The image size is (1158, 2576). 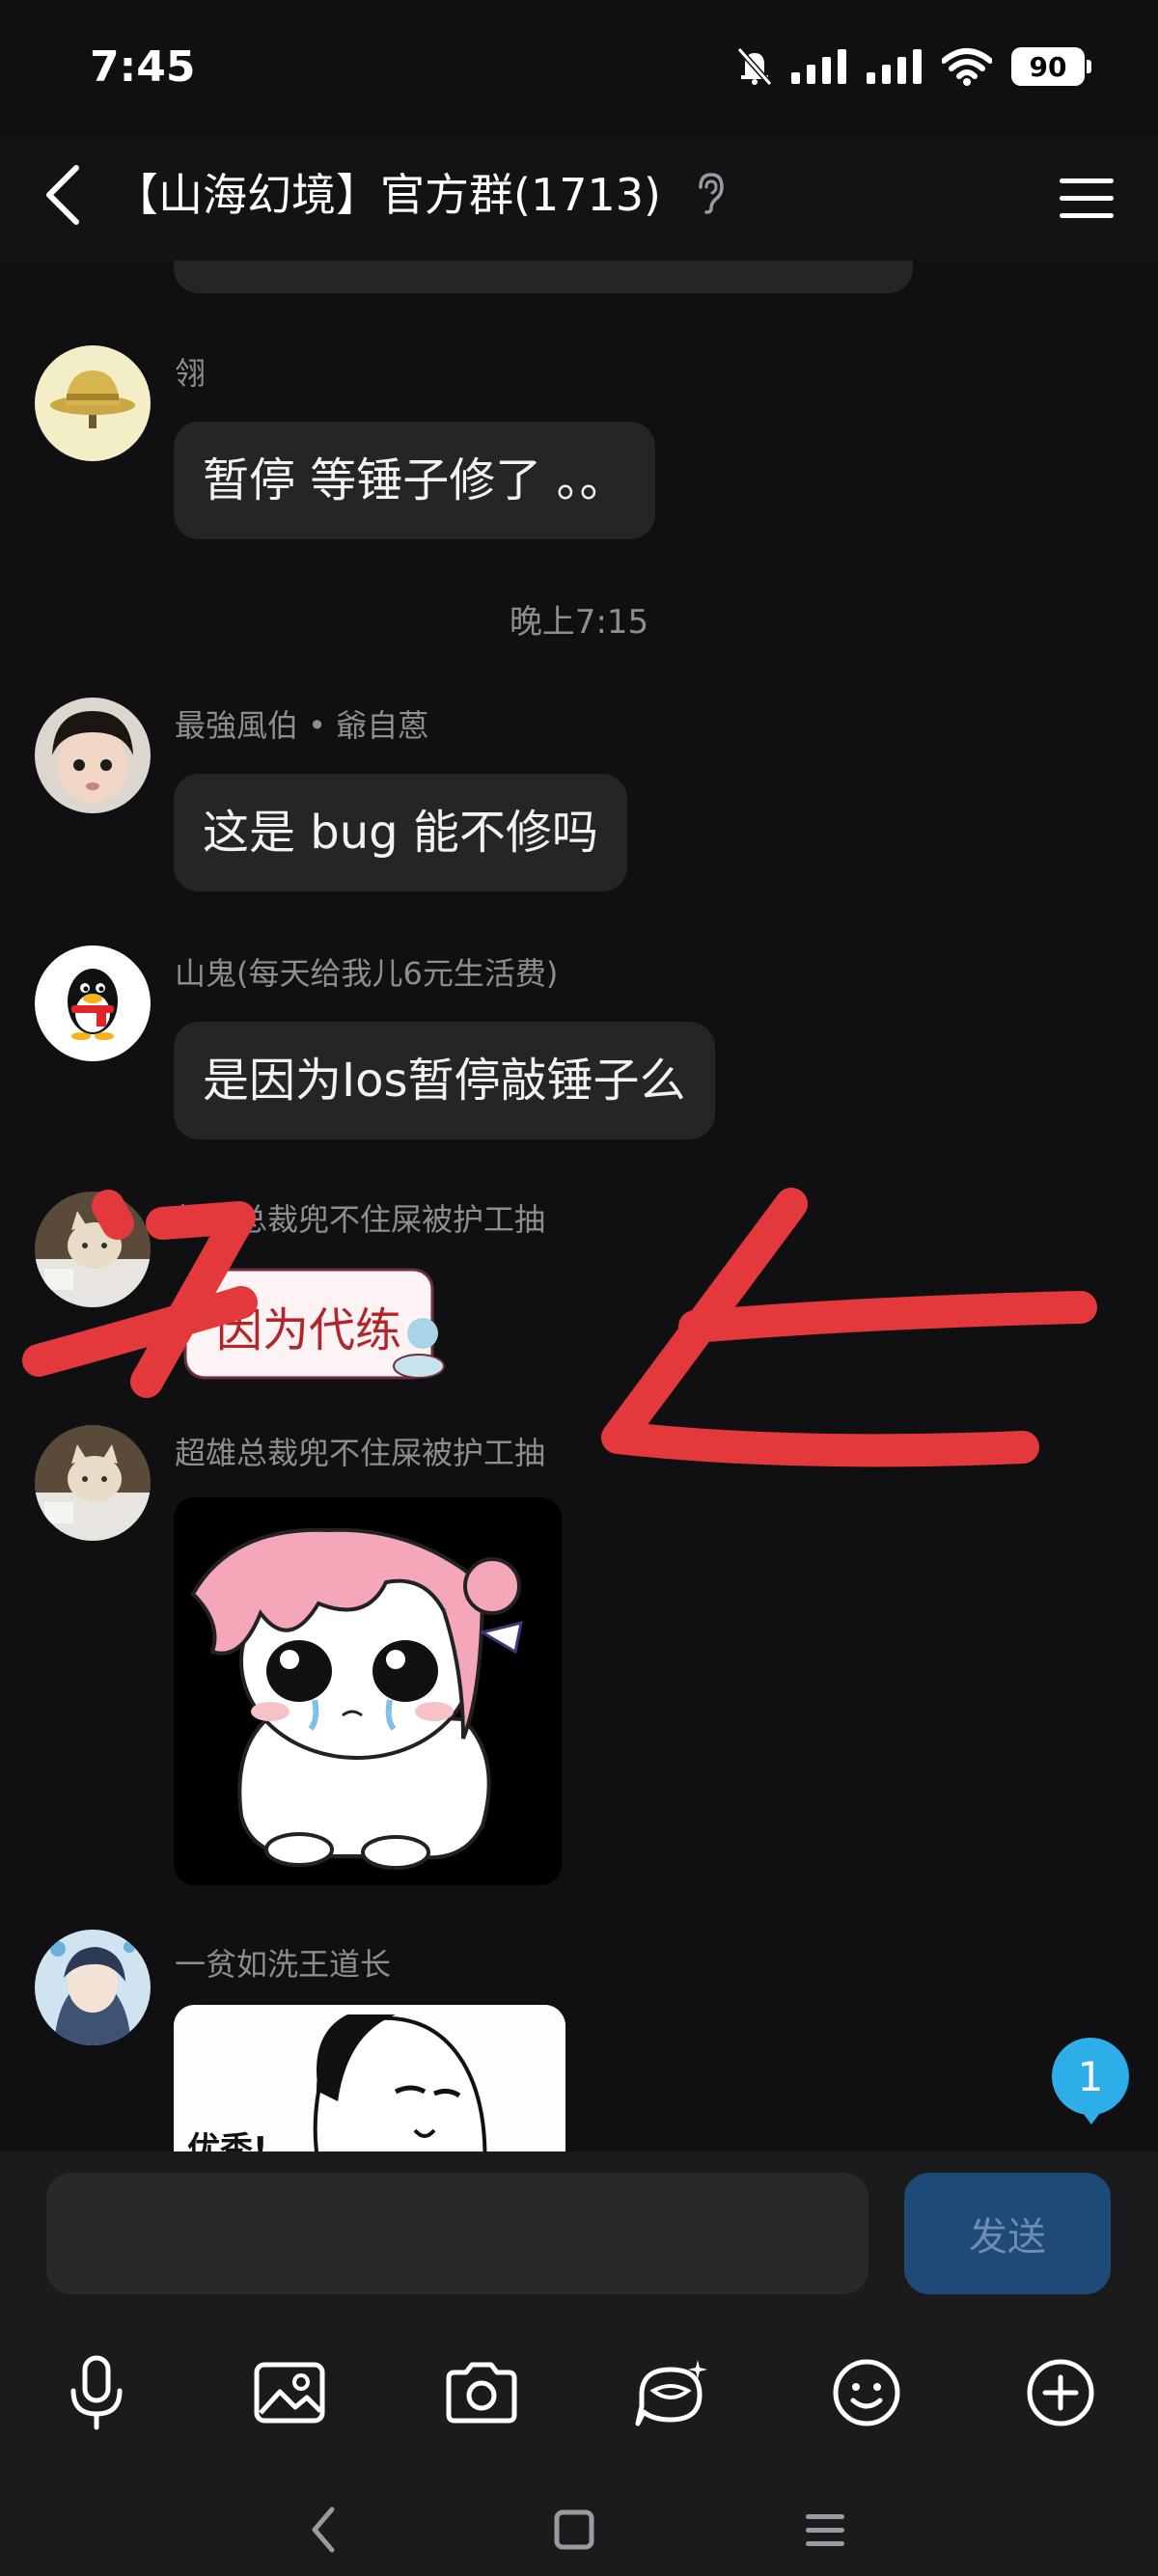 I want to click on composer-toolbar, so click(x=579, y=2393).